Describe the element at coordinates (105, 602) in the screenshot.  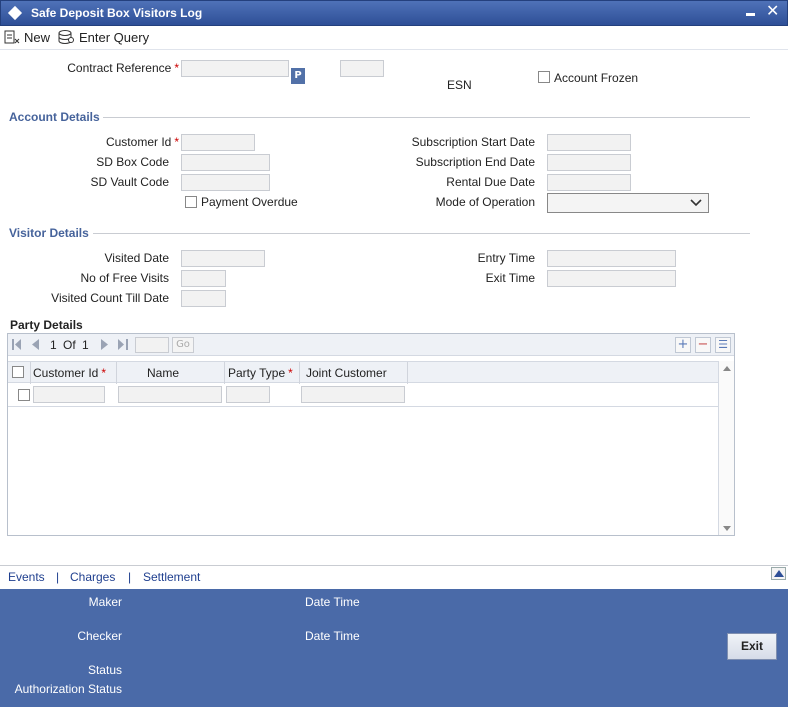
I see `maker-label: Maker` at that location.